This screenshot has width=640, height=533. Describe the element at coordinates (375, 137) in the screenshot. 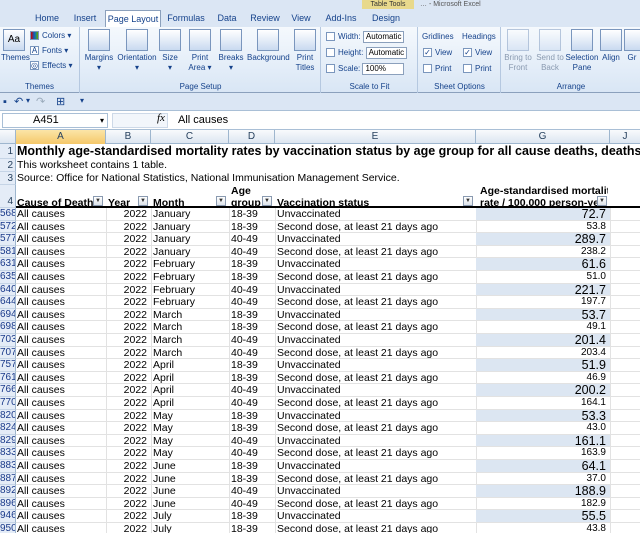

I see `column-header-e: E` at that location.